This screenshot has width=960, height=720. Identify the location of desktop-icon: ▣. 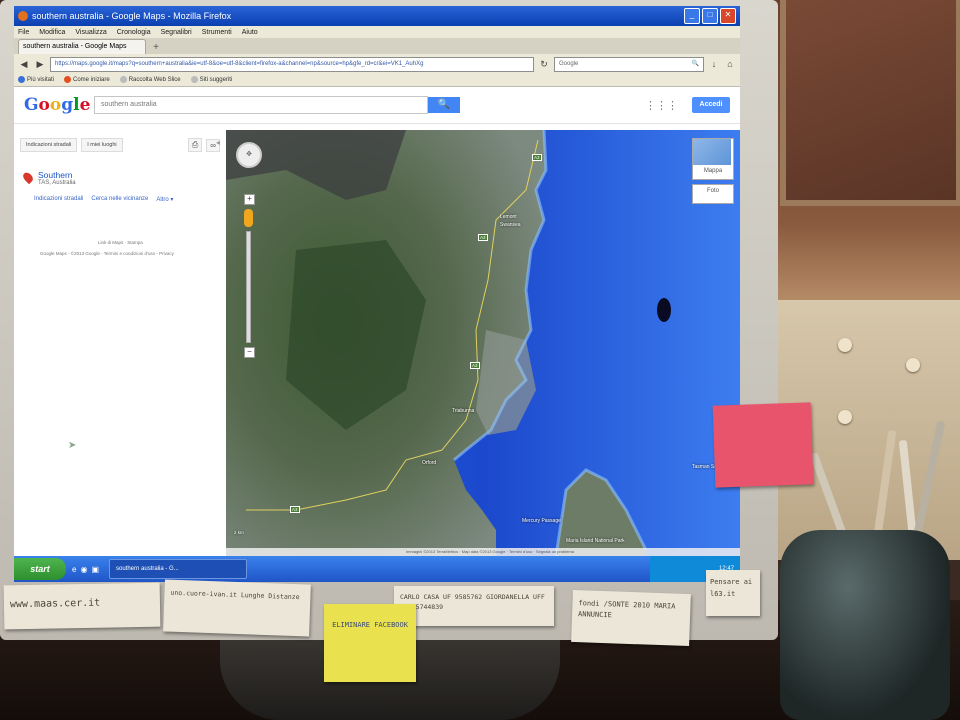
(95, 569).